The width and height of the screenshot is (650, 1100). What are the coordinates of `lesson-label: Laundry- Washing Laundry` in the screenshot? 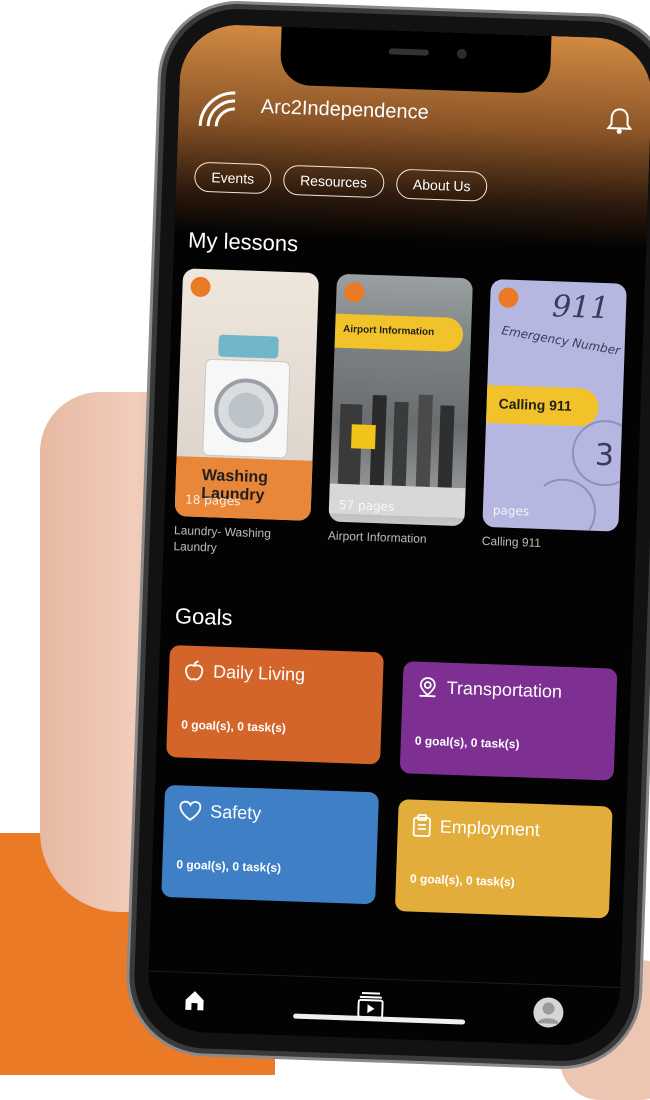 It's located at (222, 539).